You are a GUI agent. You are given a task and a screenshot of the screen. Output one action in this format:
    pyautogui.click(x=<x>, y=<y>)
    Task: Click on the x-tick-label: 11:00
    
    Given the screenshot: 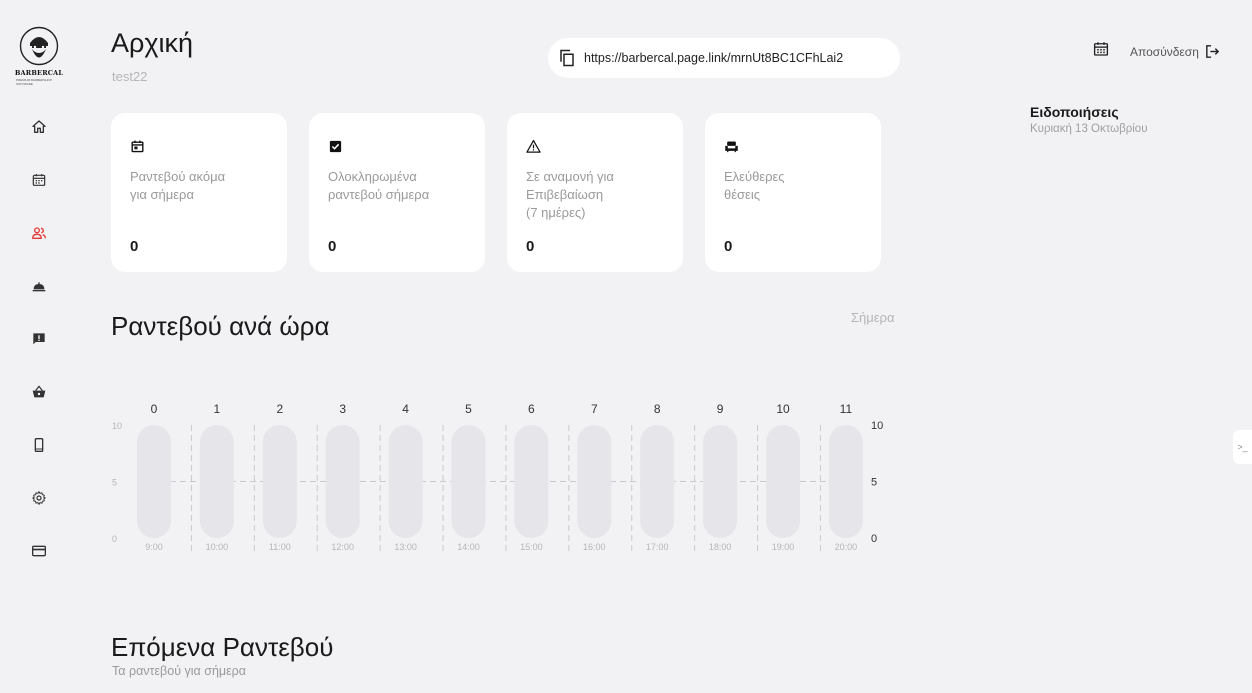 What is the action you would take?
    pyautogui.click(x=280, y=547)
    